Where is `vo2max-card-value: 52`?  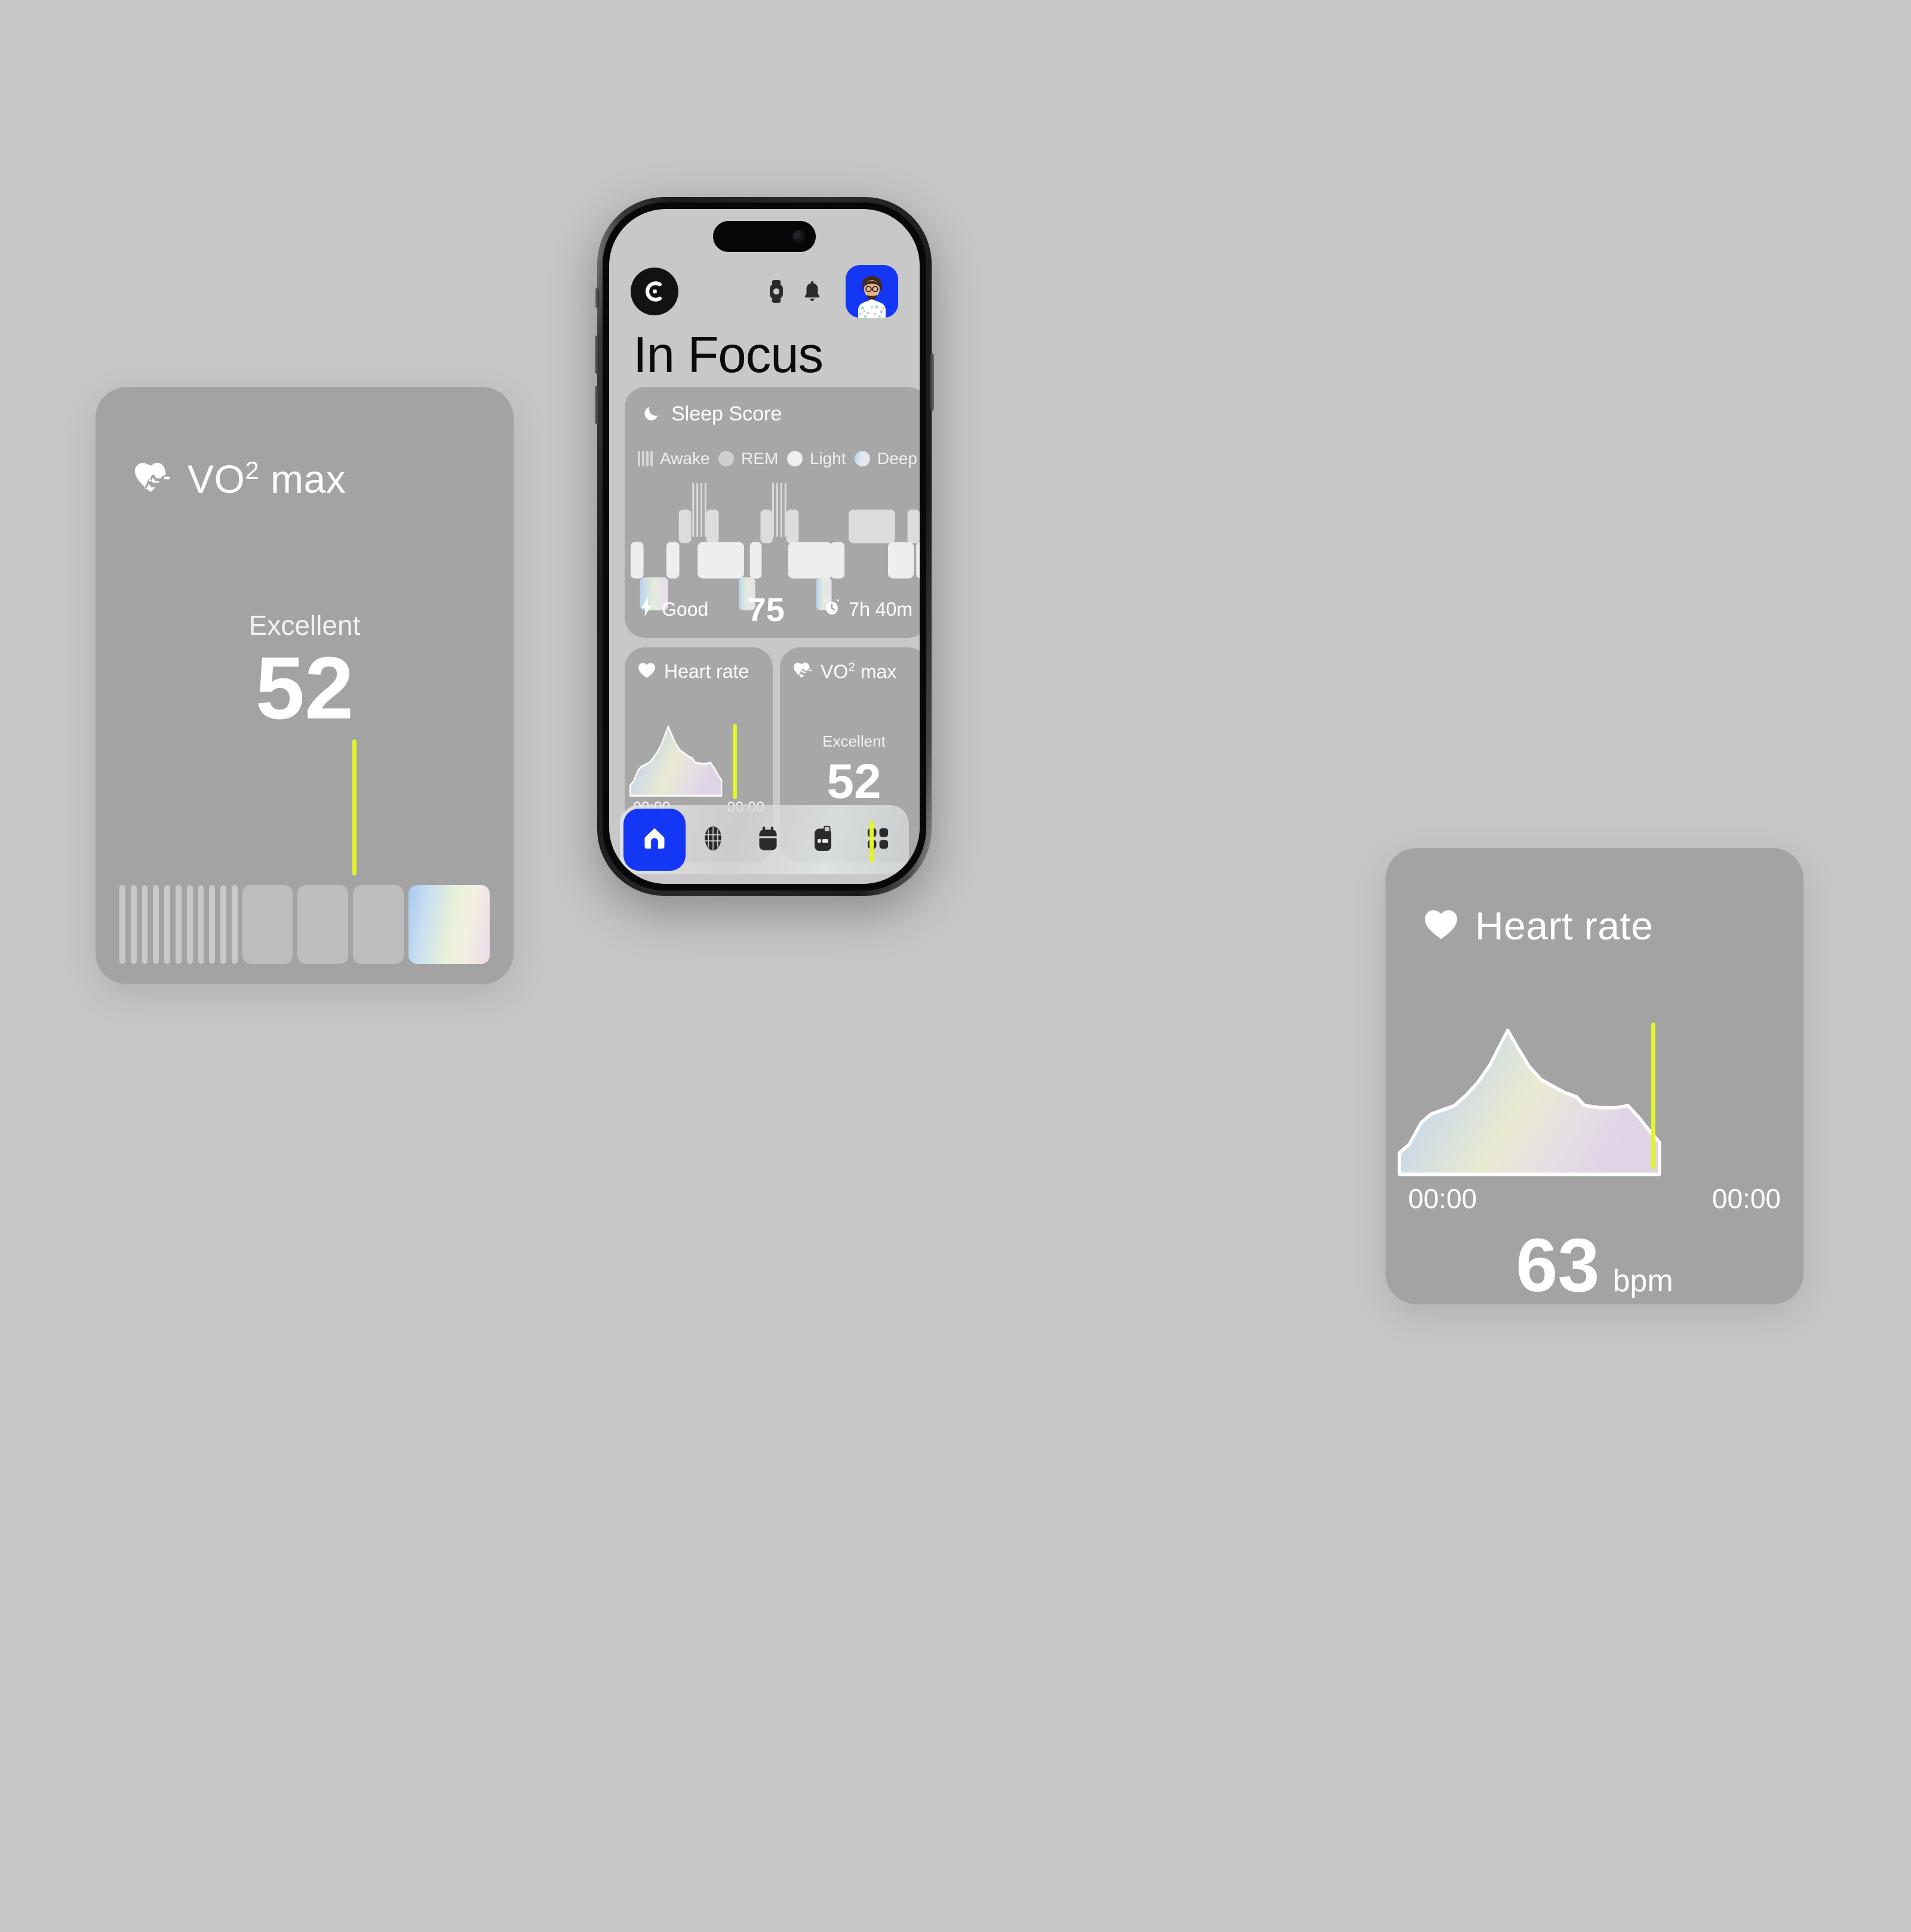
vo2max-card-value: 52 is located at coordinates (854, 781).